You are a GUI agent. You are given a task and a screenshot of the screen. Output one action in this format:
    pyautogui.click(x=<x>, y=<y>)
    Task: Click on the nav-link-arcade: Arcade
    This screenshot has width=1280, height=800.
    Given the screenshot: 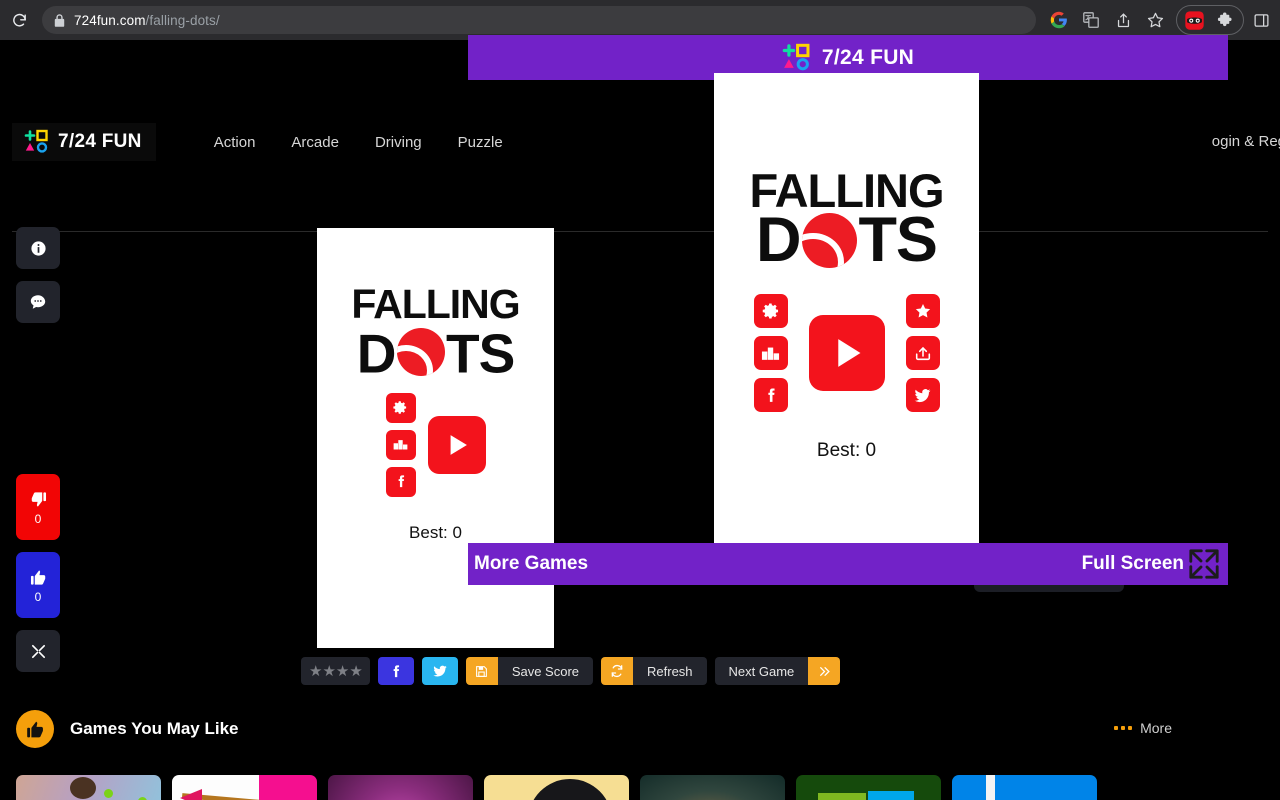 What is the action you would take?
    pyautogui.click(x=315, y=142)
    